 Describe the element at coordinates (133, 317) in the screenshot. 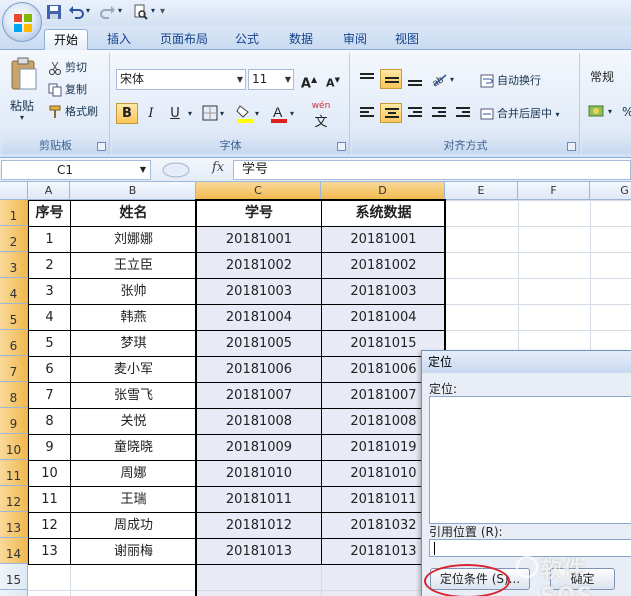

I see `table-cell: 韩燕` at that location.